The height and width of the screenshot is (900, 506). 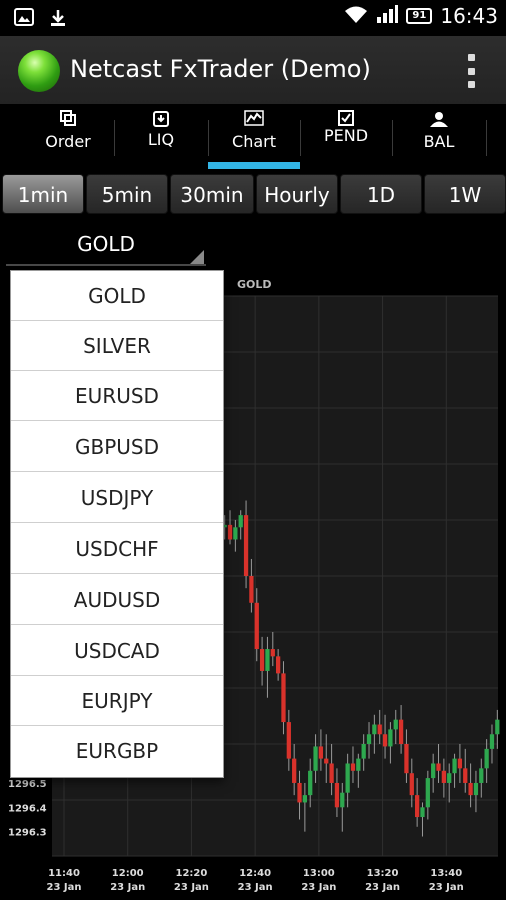 I want to click on instrument-option-usdcad: USDCAD, so click(x=117, y=651).